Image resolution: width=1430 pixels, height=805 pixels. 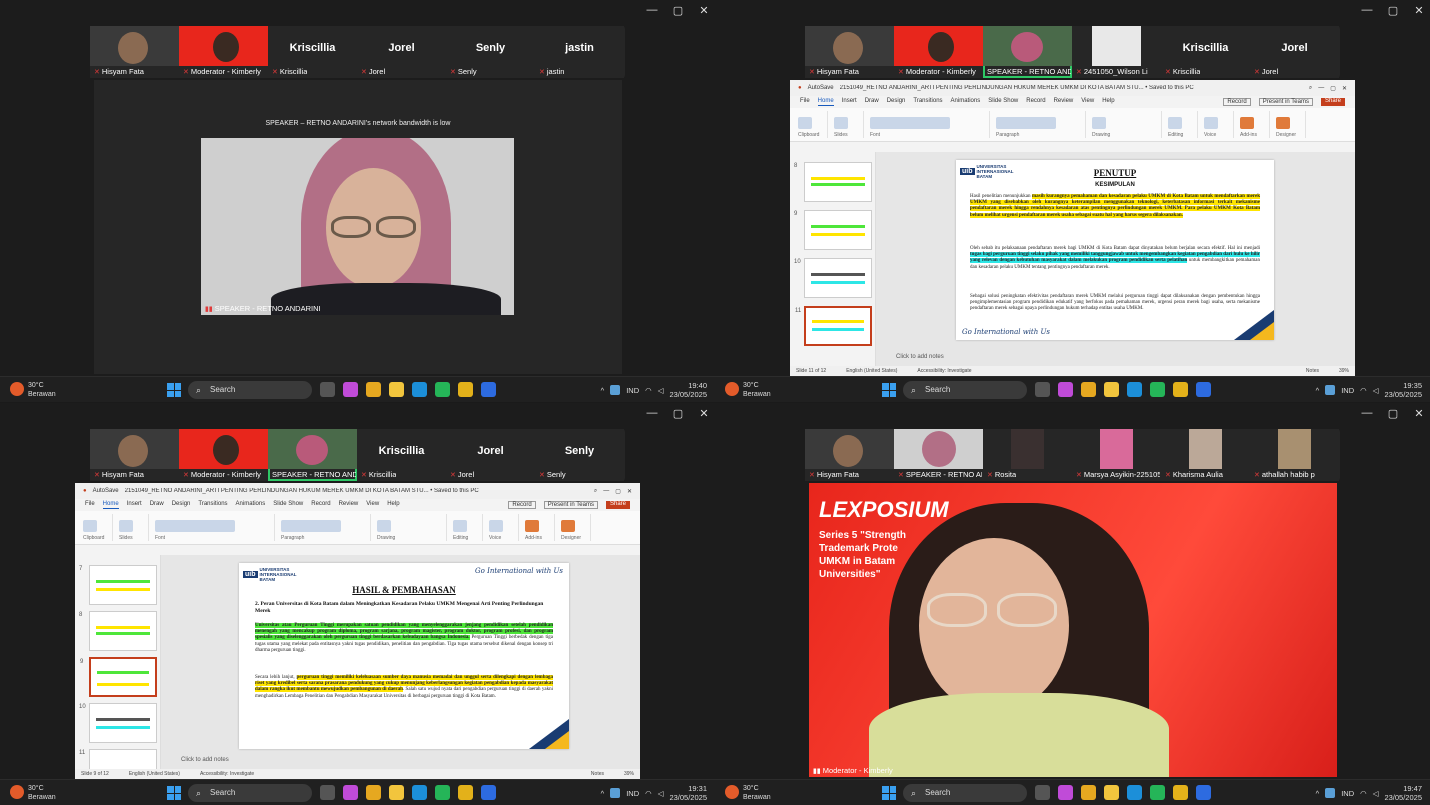 I want to click on tab-file: File, so click(x=90, y=505).